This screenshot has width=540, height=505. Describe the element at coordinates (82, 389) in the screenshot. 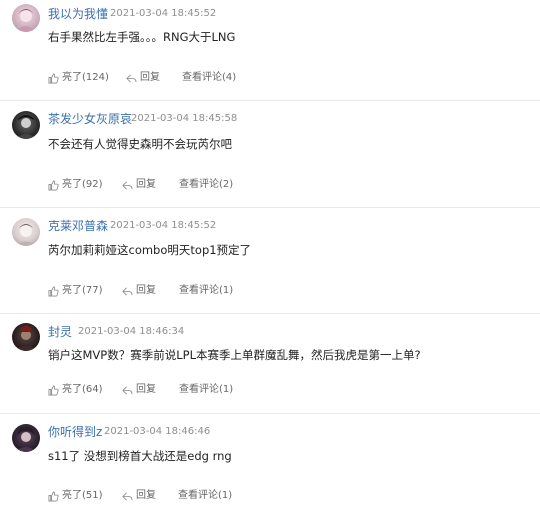

I see `like-count: 亮了(64)` at that location.